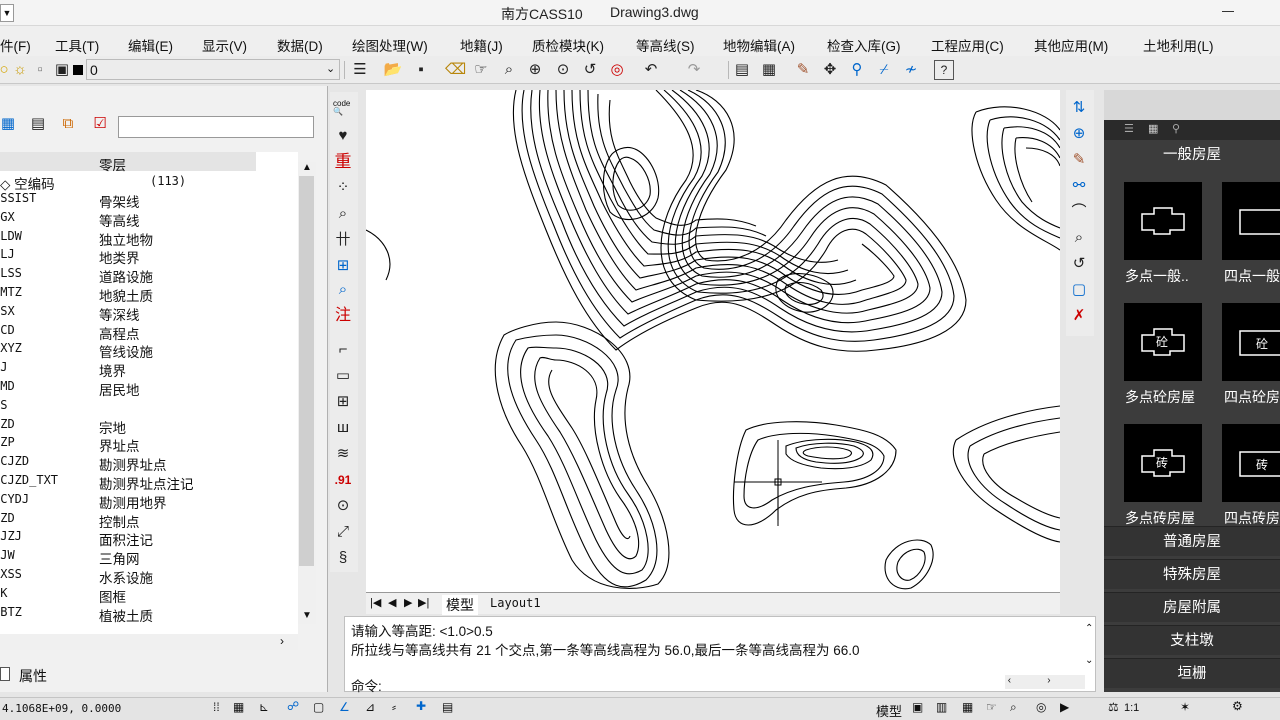  What do you see at coordinates (343, 558) in the screenshot?
I see `wave-icon: §` at bounding box center [343, 558].